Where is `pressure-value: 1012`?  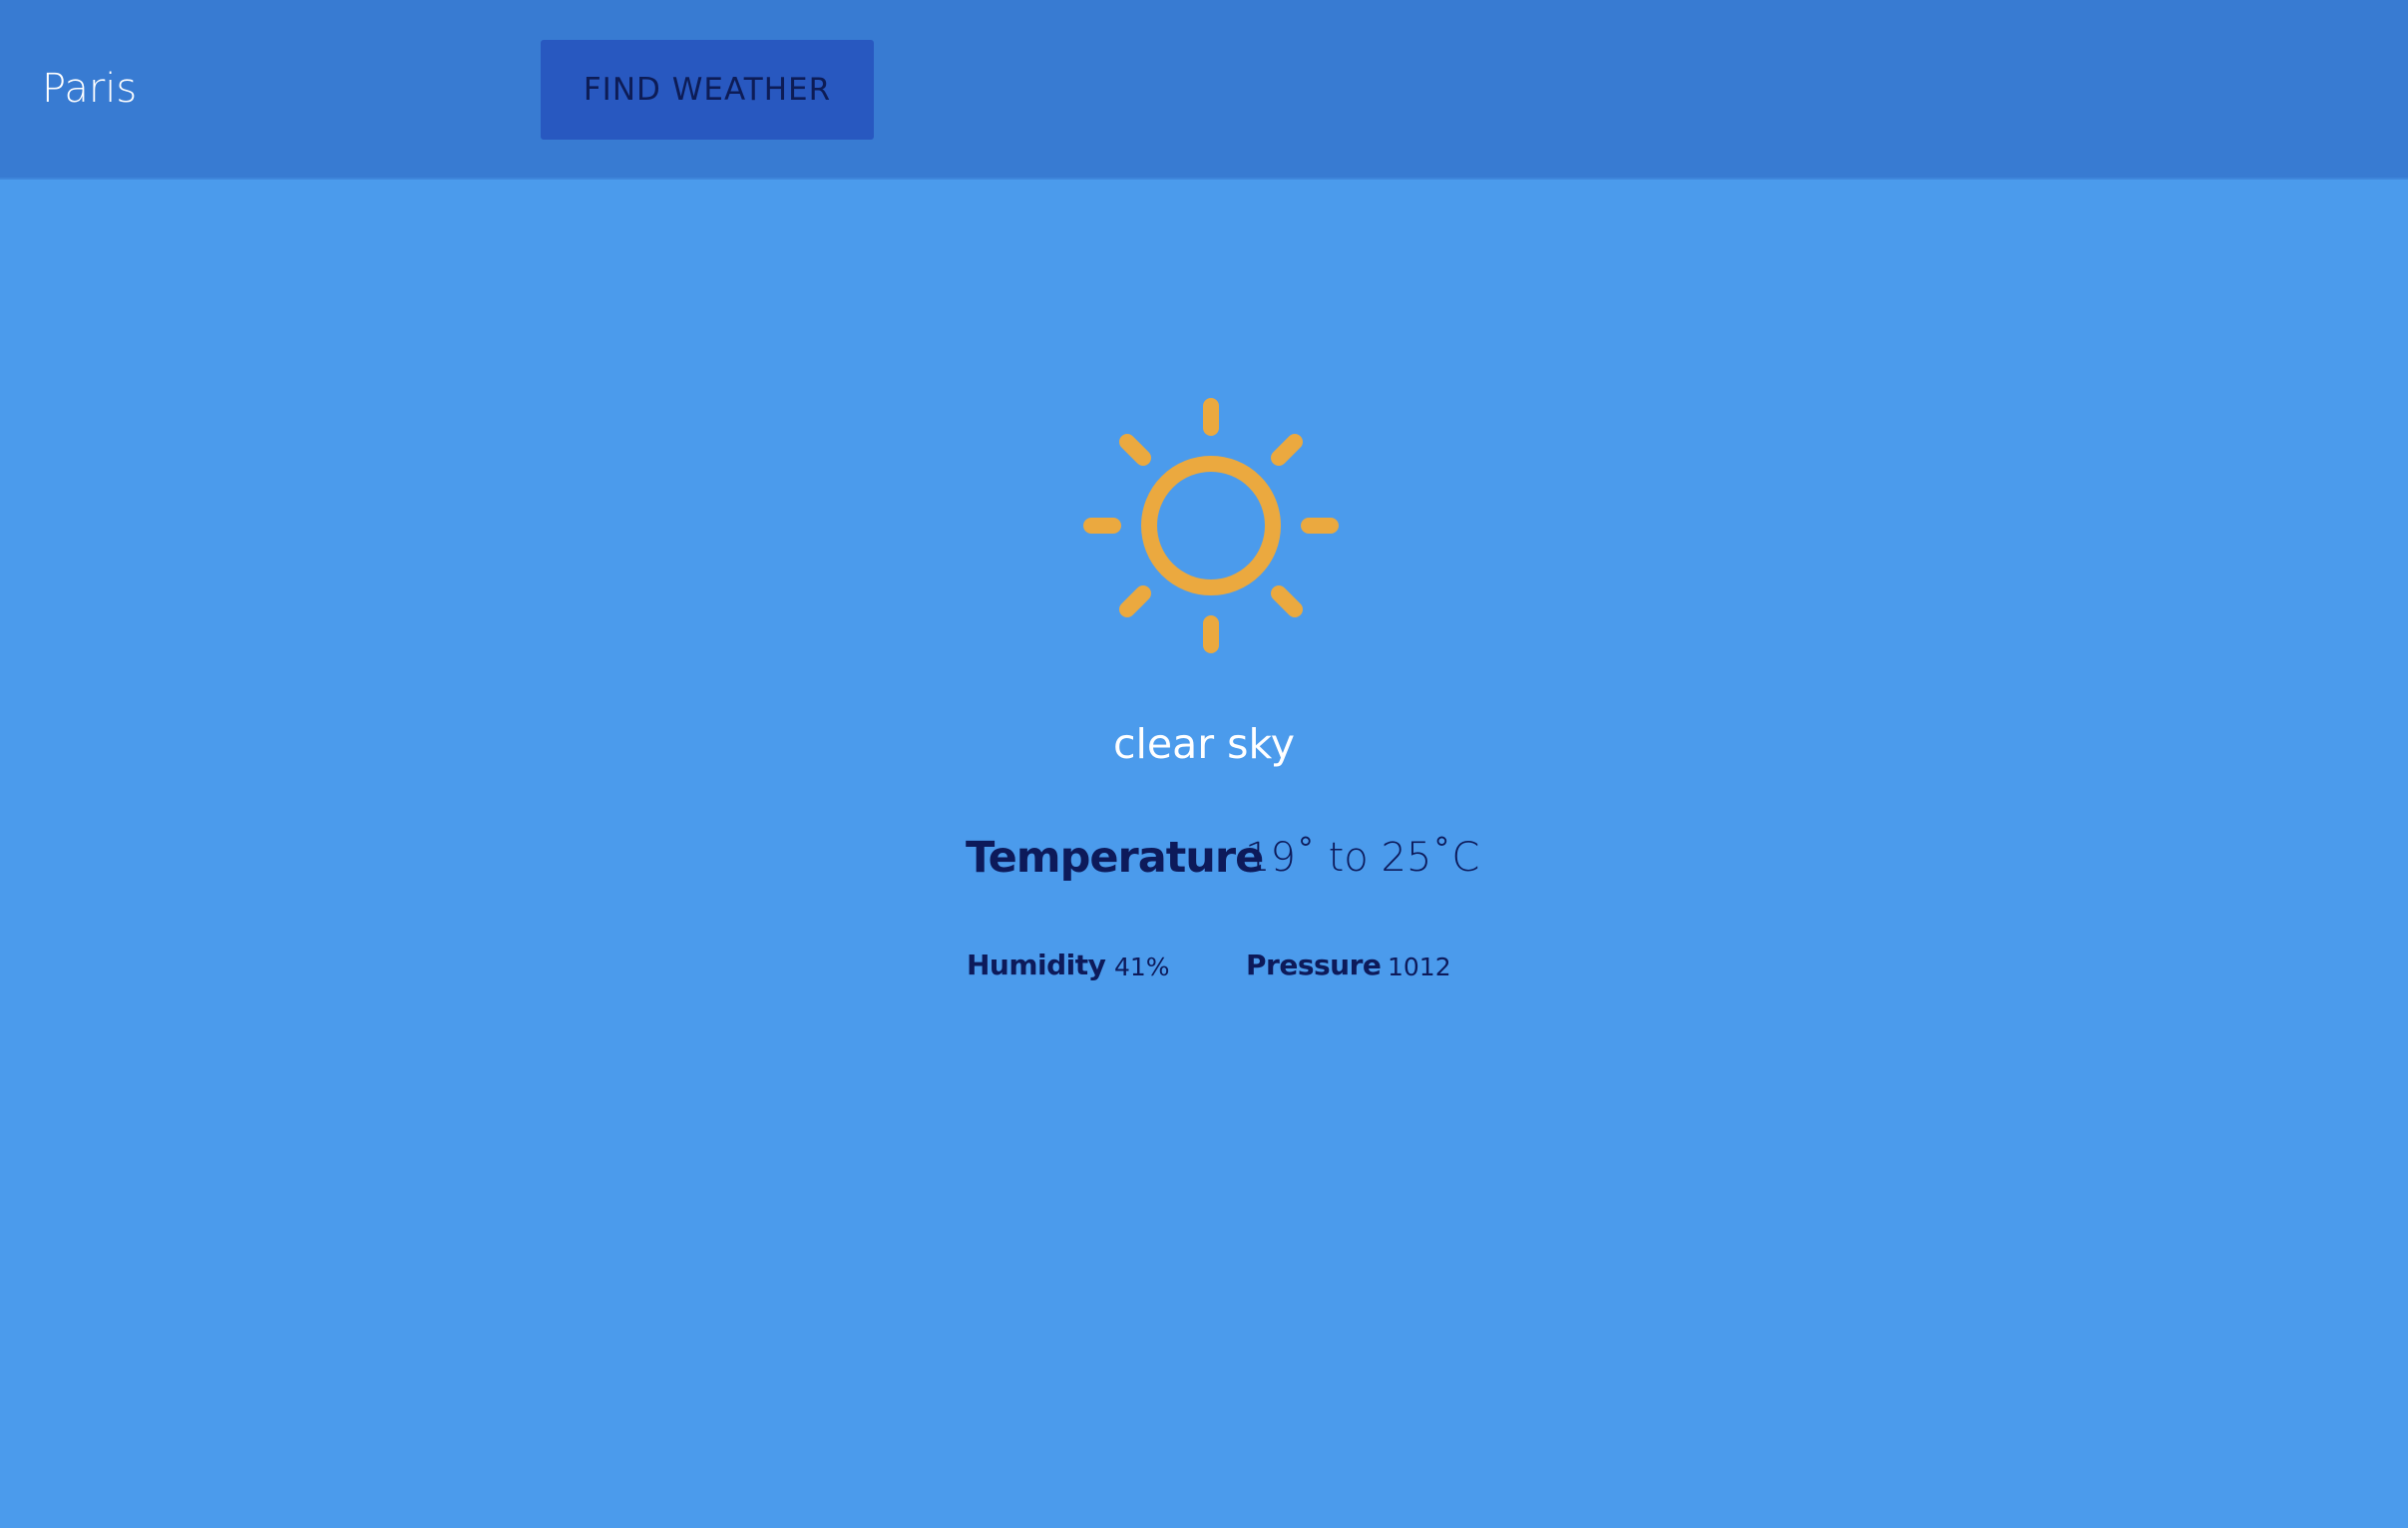
pressure-value: 1012 is located at coordinates (1420, 967).